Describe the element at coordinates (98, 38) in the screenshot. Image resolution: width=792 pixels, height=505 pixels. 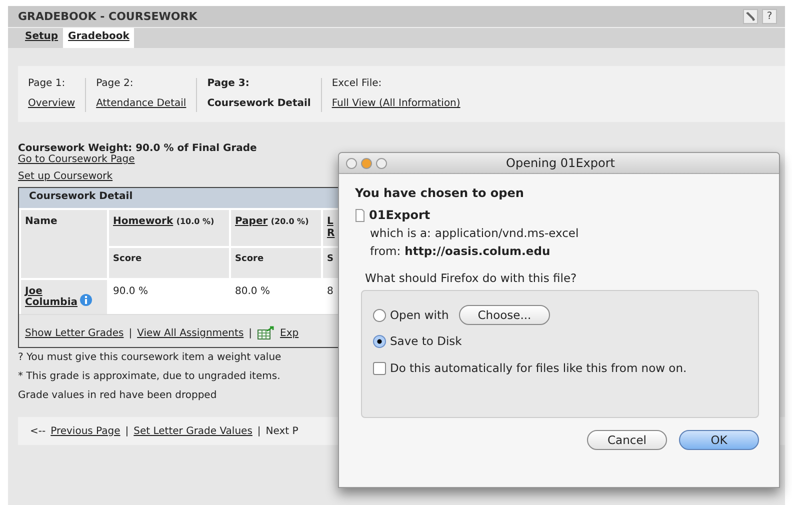
I see `tab: Gradebook` at that location.